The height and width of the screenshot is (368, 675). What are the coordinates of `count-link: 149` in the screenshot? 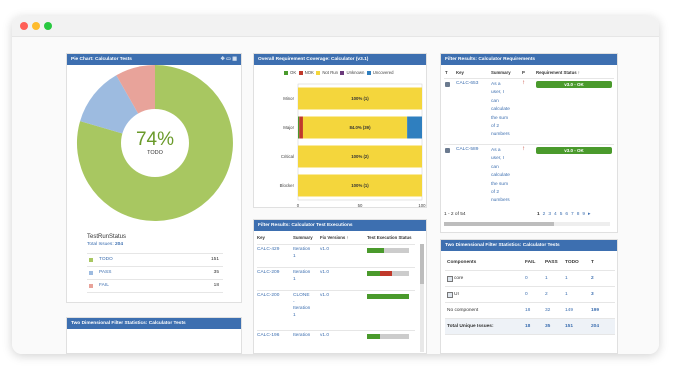 It's located at (569, 310).